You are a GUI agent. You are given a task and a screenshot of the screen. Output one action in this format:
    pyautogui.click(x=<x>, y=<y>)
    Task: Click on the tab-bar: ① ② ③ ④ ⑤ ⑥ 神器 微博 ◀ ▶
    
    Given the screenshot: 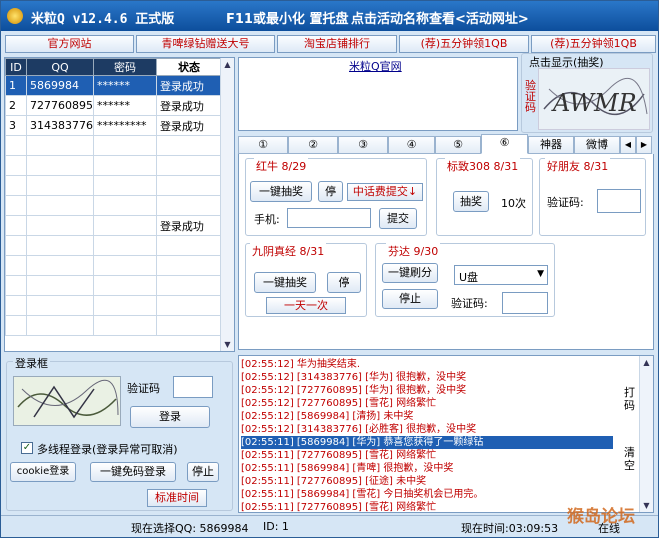 What is the action you would take?
    pyautogui.click(x=446, y=144)
    